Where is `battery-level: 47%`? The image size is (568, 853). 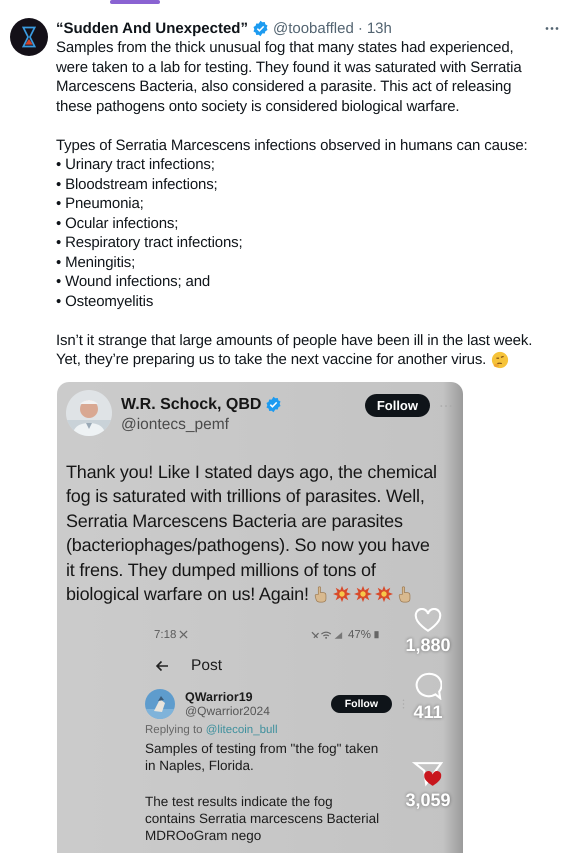
battery-level: 47% is located at coordinates (359, 634).